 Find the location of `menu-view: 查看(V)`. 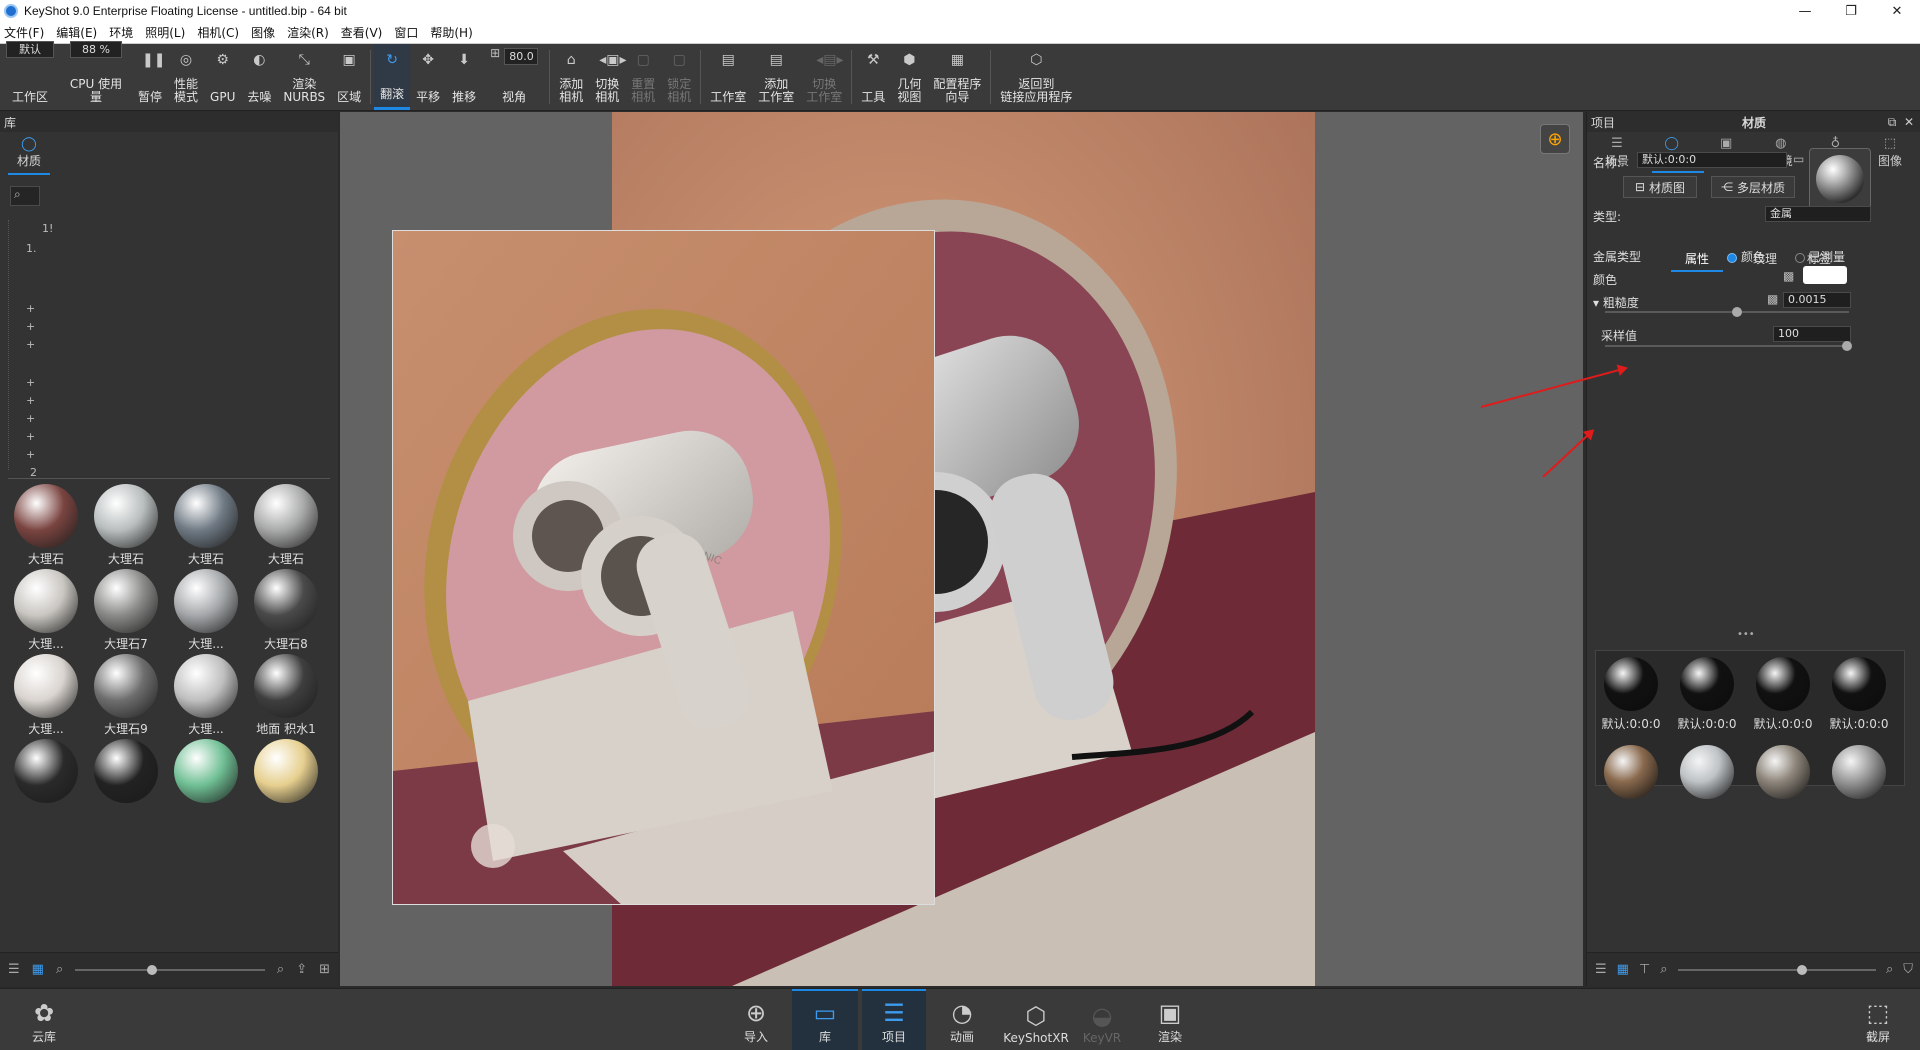

menu-view: 查看(V) is located at coordinates (362, 32).